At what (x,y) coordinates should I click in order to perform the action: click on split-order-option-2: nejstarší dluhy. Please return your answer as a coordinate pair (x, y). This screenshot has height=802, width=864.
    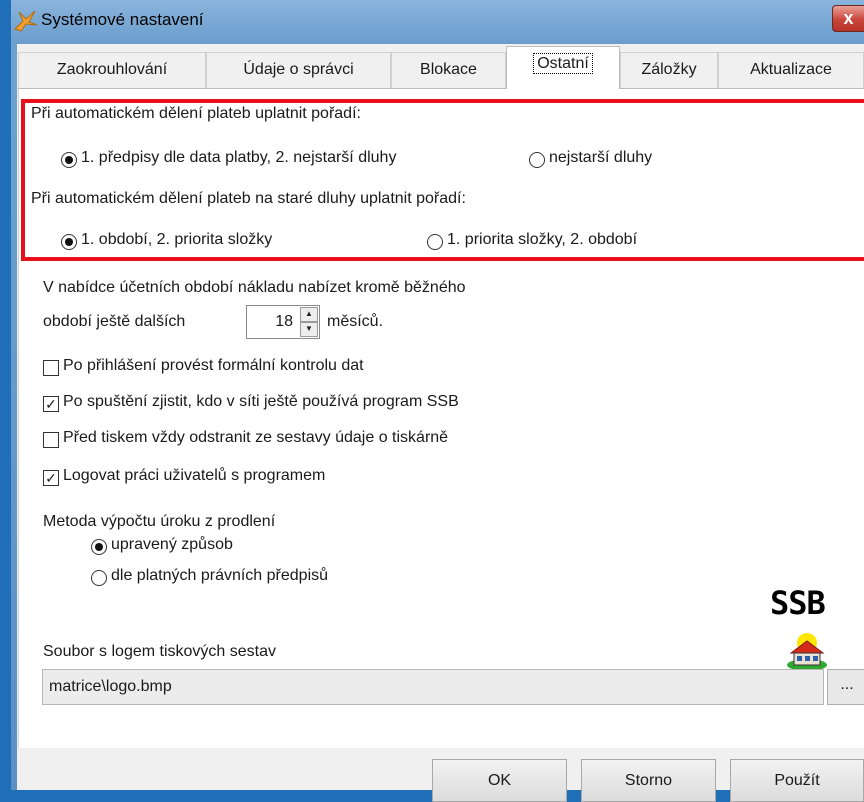
    Looking at the image, I should click on (600, 158).